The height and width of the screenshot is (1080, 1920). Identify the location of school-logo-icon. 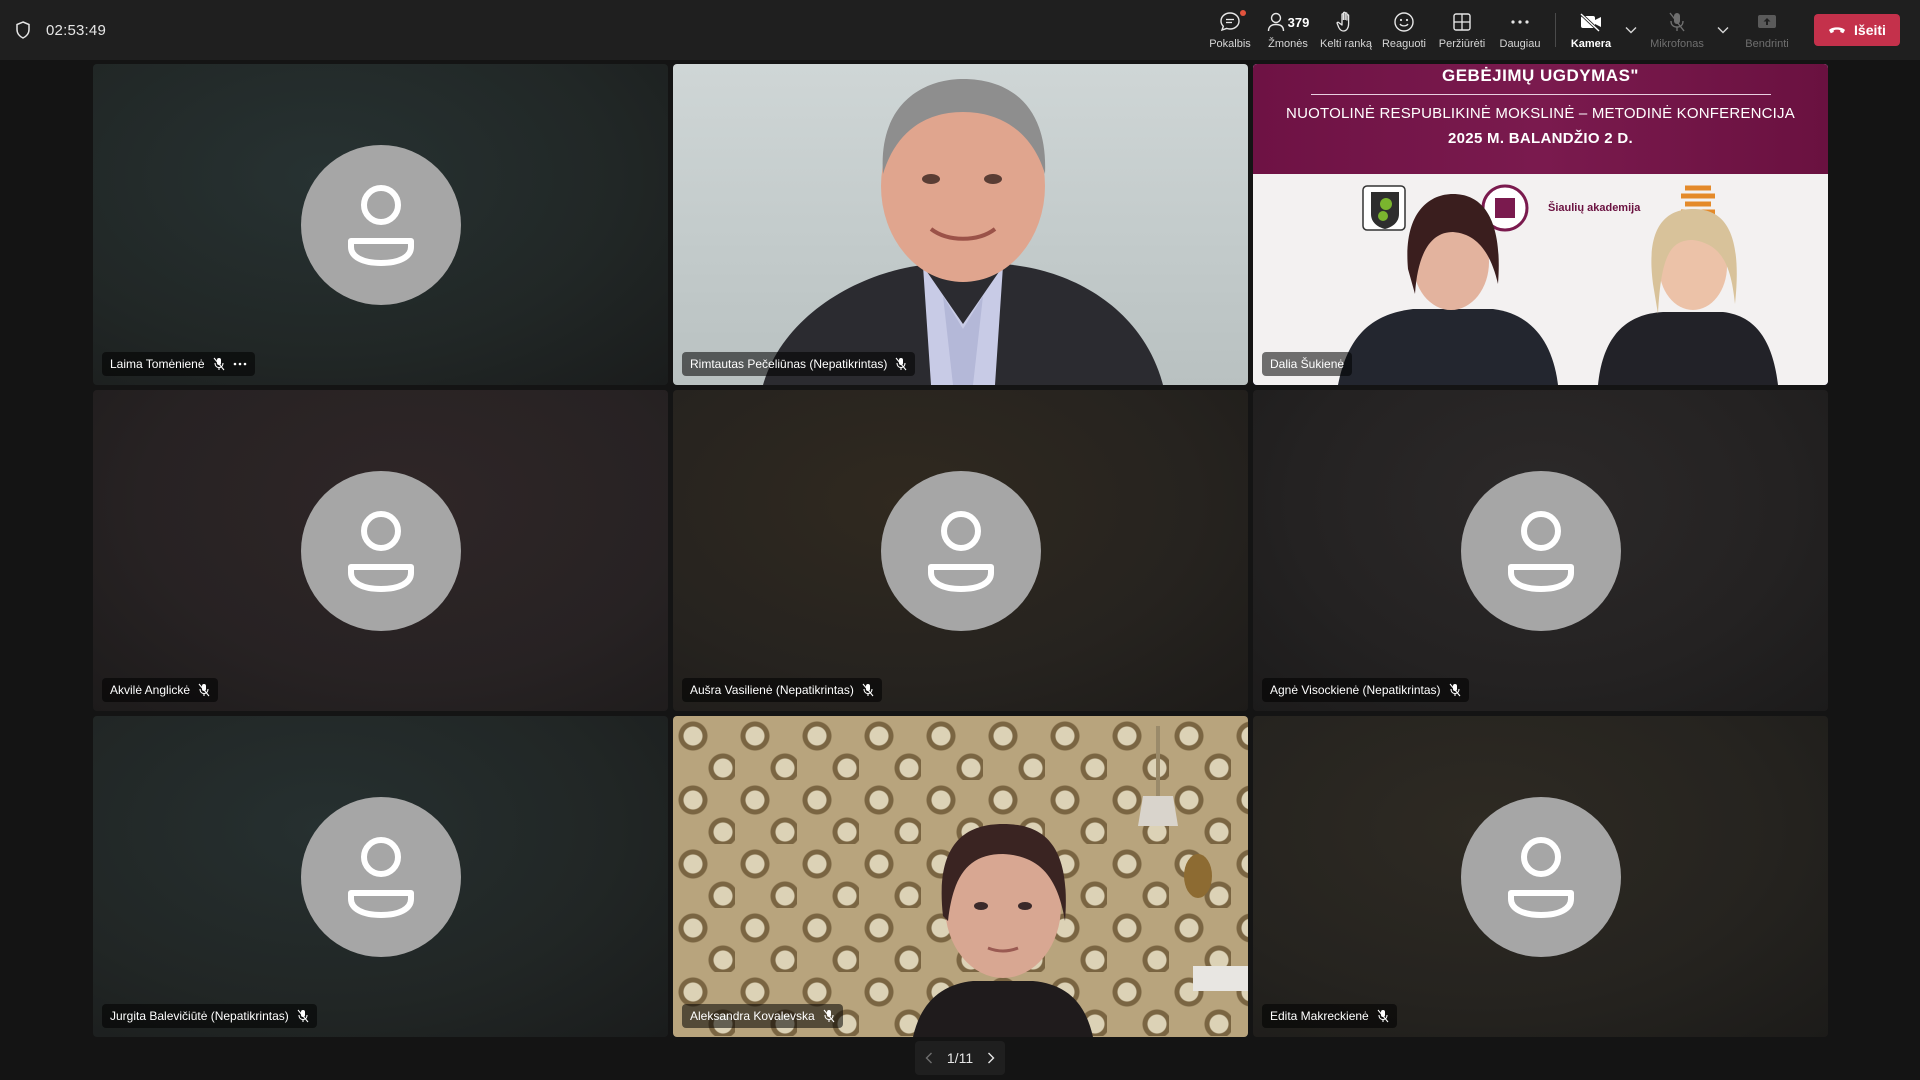
(1384, 208).